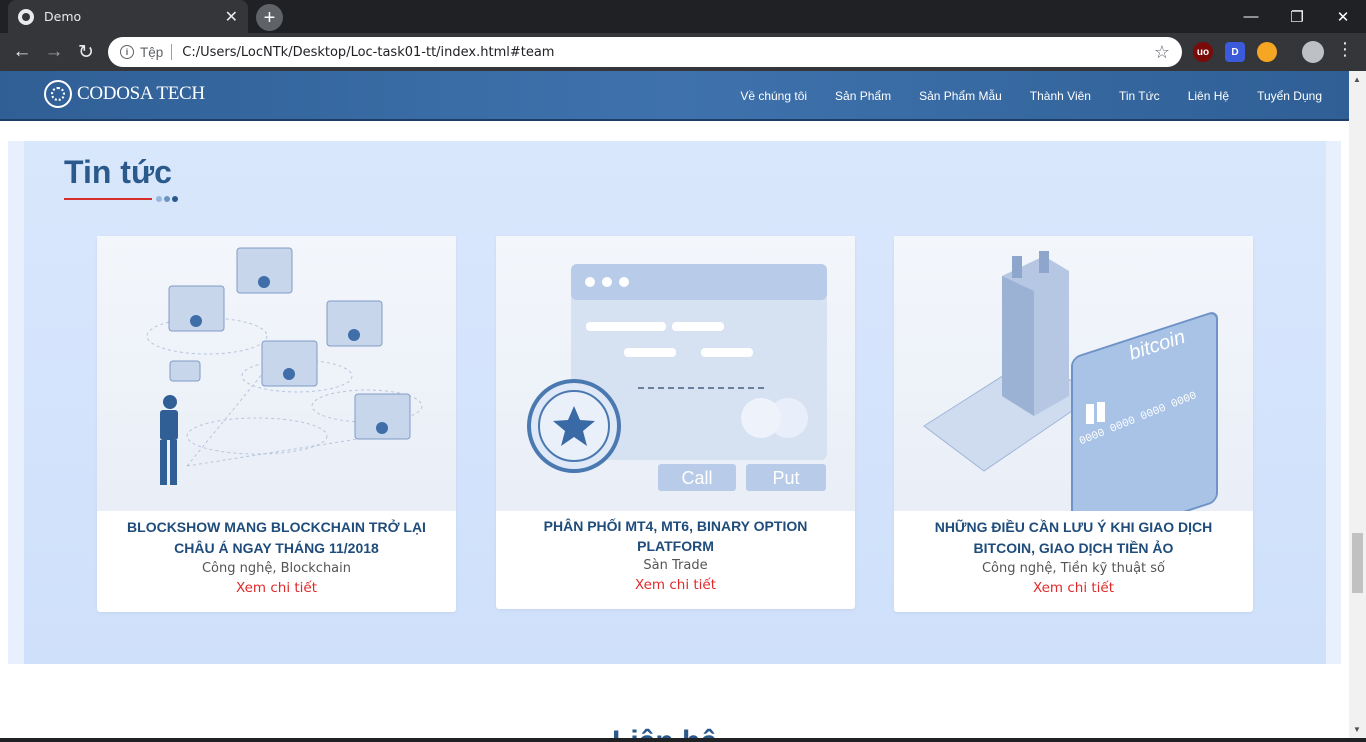 The image size is (1366, 742). Describe the element at coordinates (1357, 729) in the screenshot. I see `scroll-down-icon: ▼` at that location.